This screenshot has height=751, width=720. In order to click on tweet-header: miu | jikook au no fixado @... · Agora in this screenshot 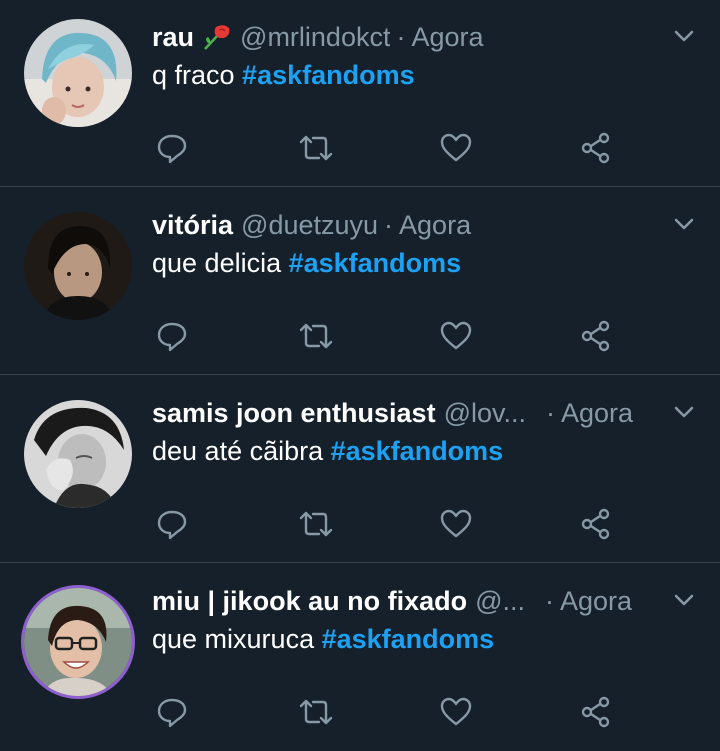, I will do `click(401, 601)`.